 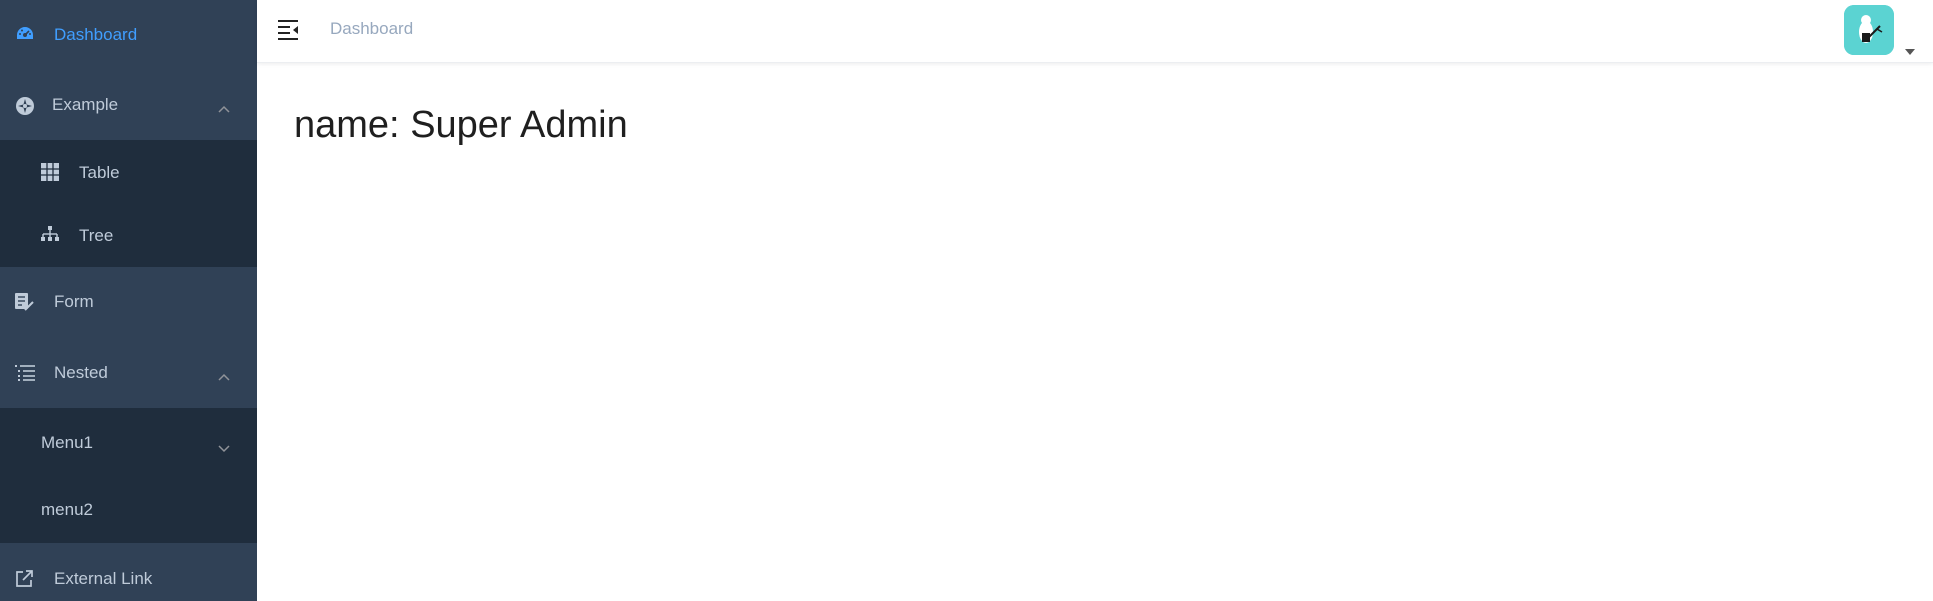 I want to click on sidebar-item-external-link: External Link, so click(x=128, y=572).